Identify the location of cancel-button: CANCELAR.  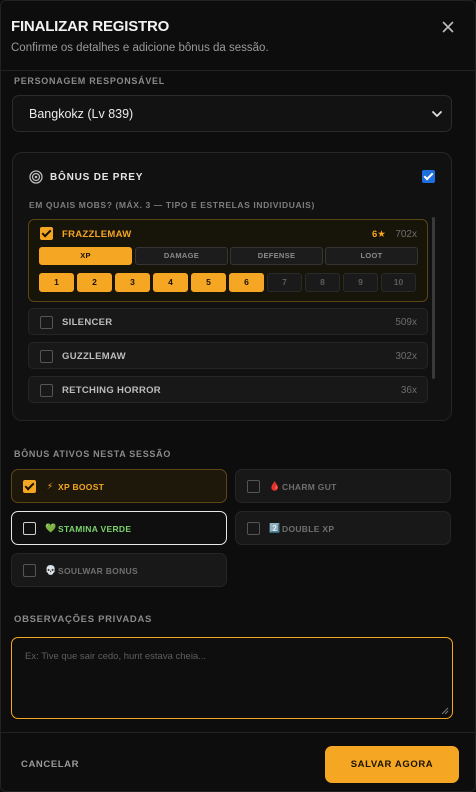
(50, 764).